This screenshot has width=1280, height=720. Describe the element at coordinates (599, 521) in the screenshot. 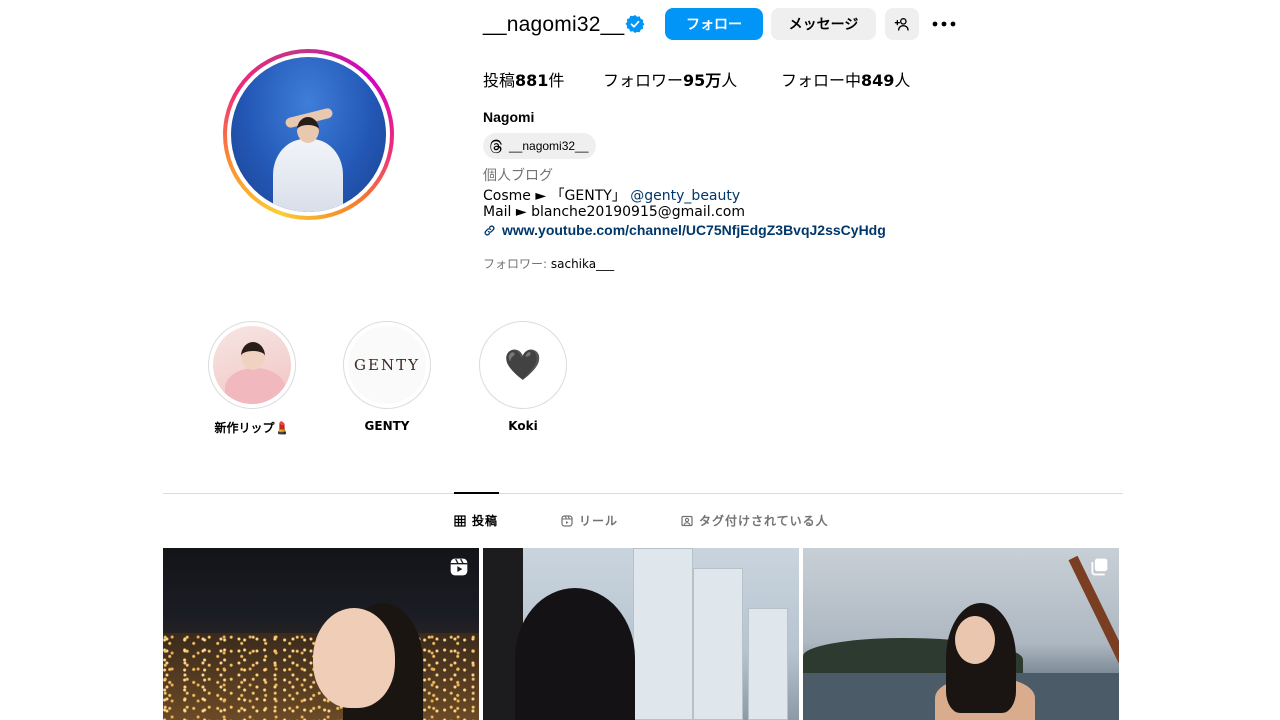

I see `tab-reels-label: リール` at that location.